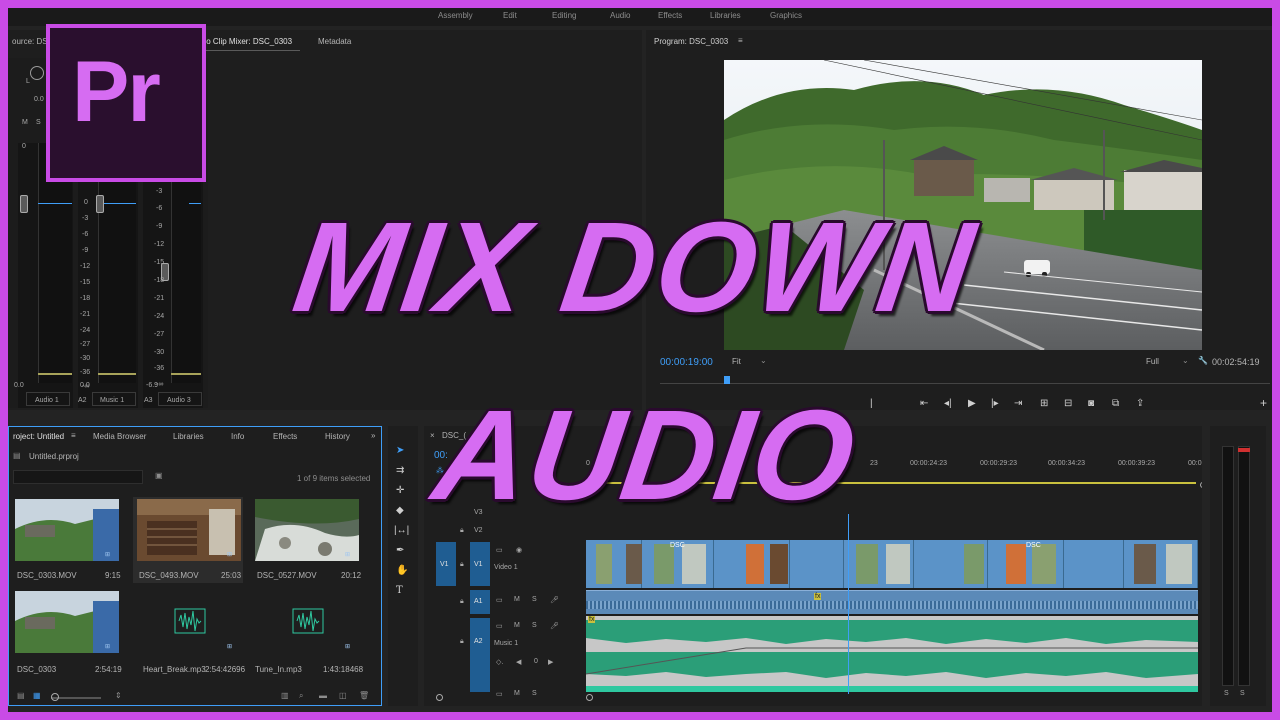  Describe the element at coordinates (237, 436) in the screenshot. I see `tab-info: Info` at that location.